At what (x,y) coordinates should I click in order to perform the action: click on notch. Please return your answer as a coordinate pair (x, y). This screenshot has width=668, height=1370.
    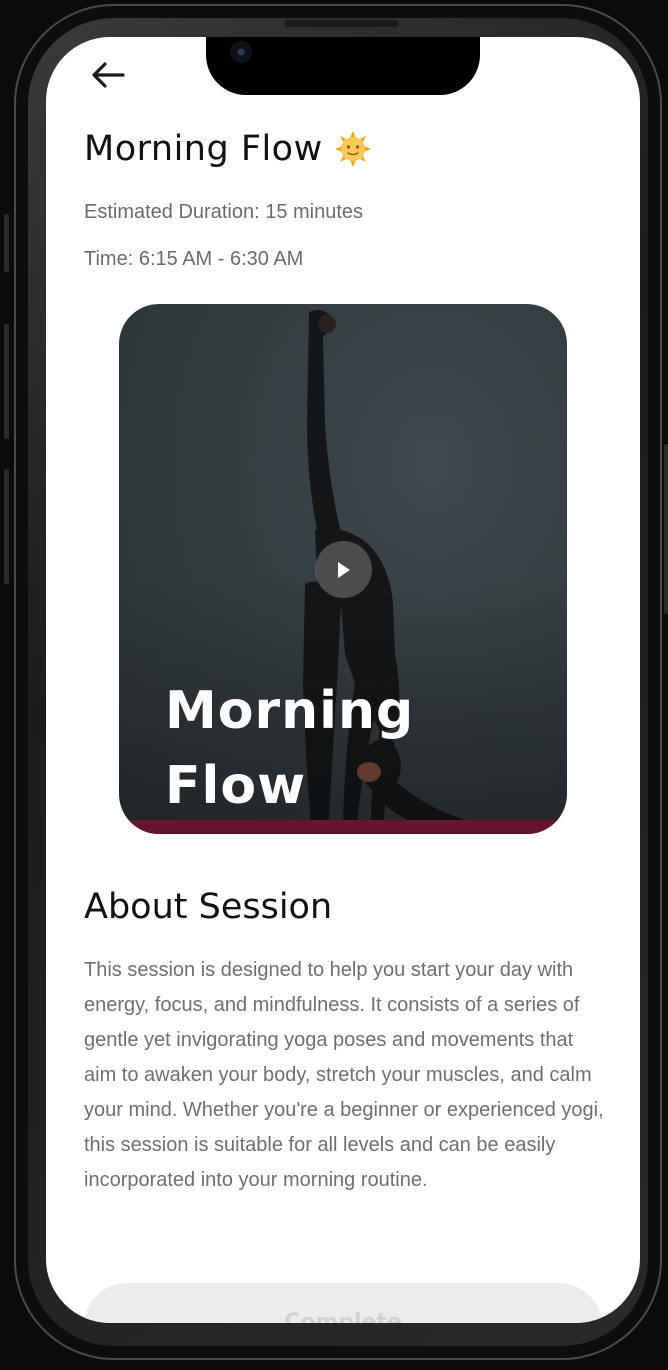
    Looking at the image, I should click on (343, 66).